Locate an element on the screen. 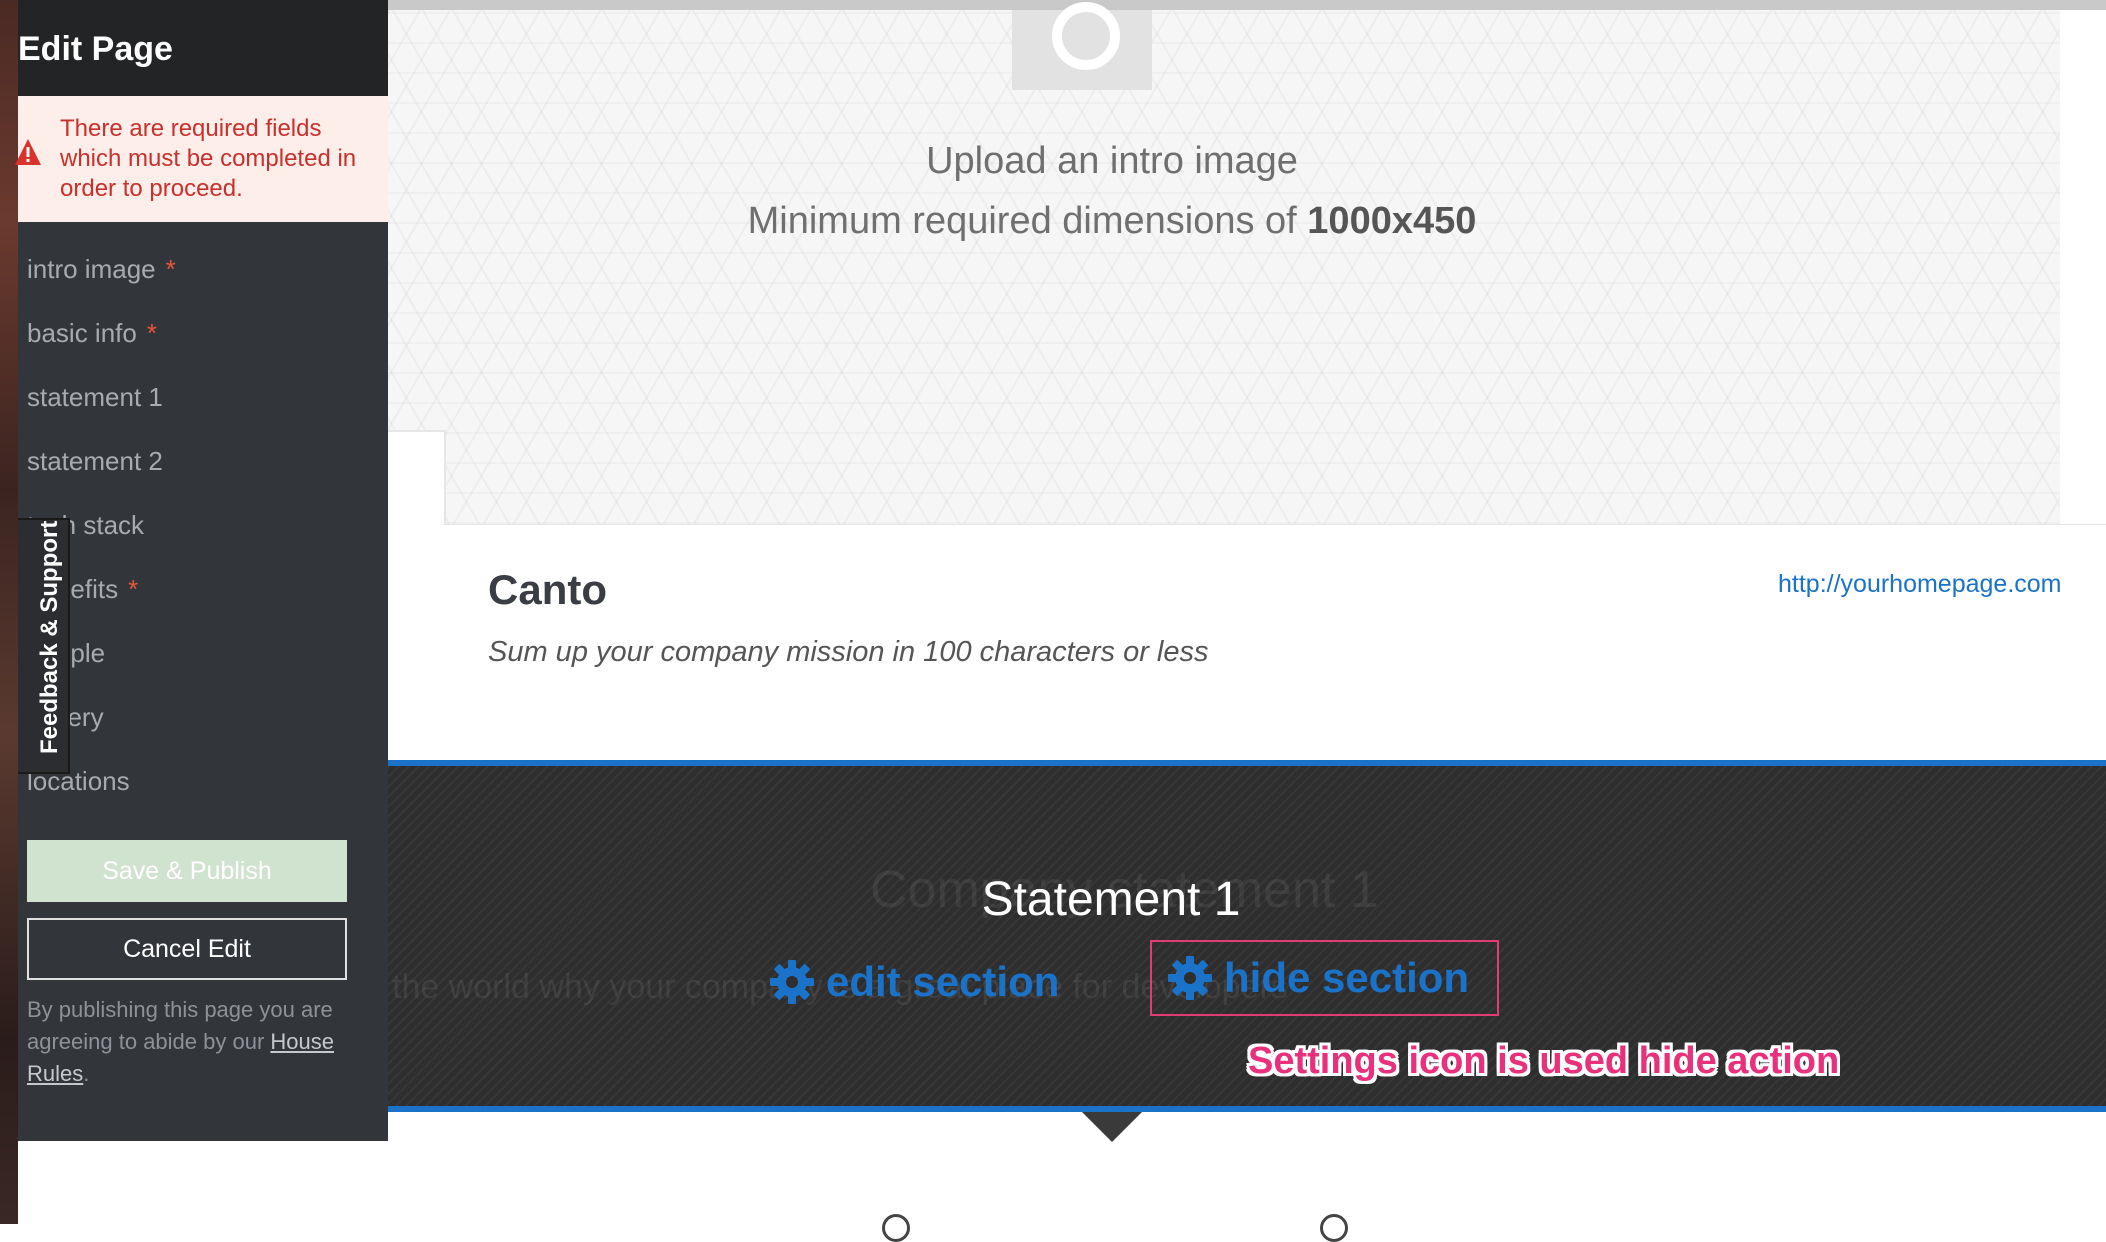  dims-prefix: Minimum required dimensions of is located at coordinates (1022, 221).